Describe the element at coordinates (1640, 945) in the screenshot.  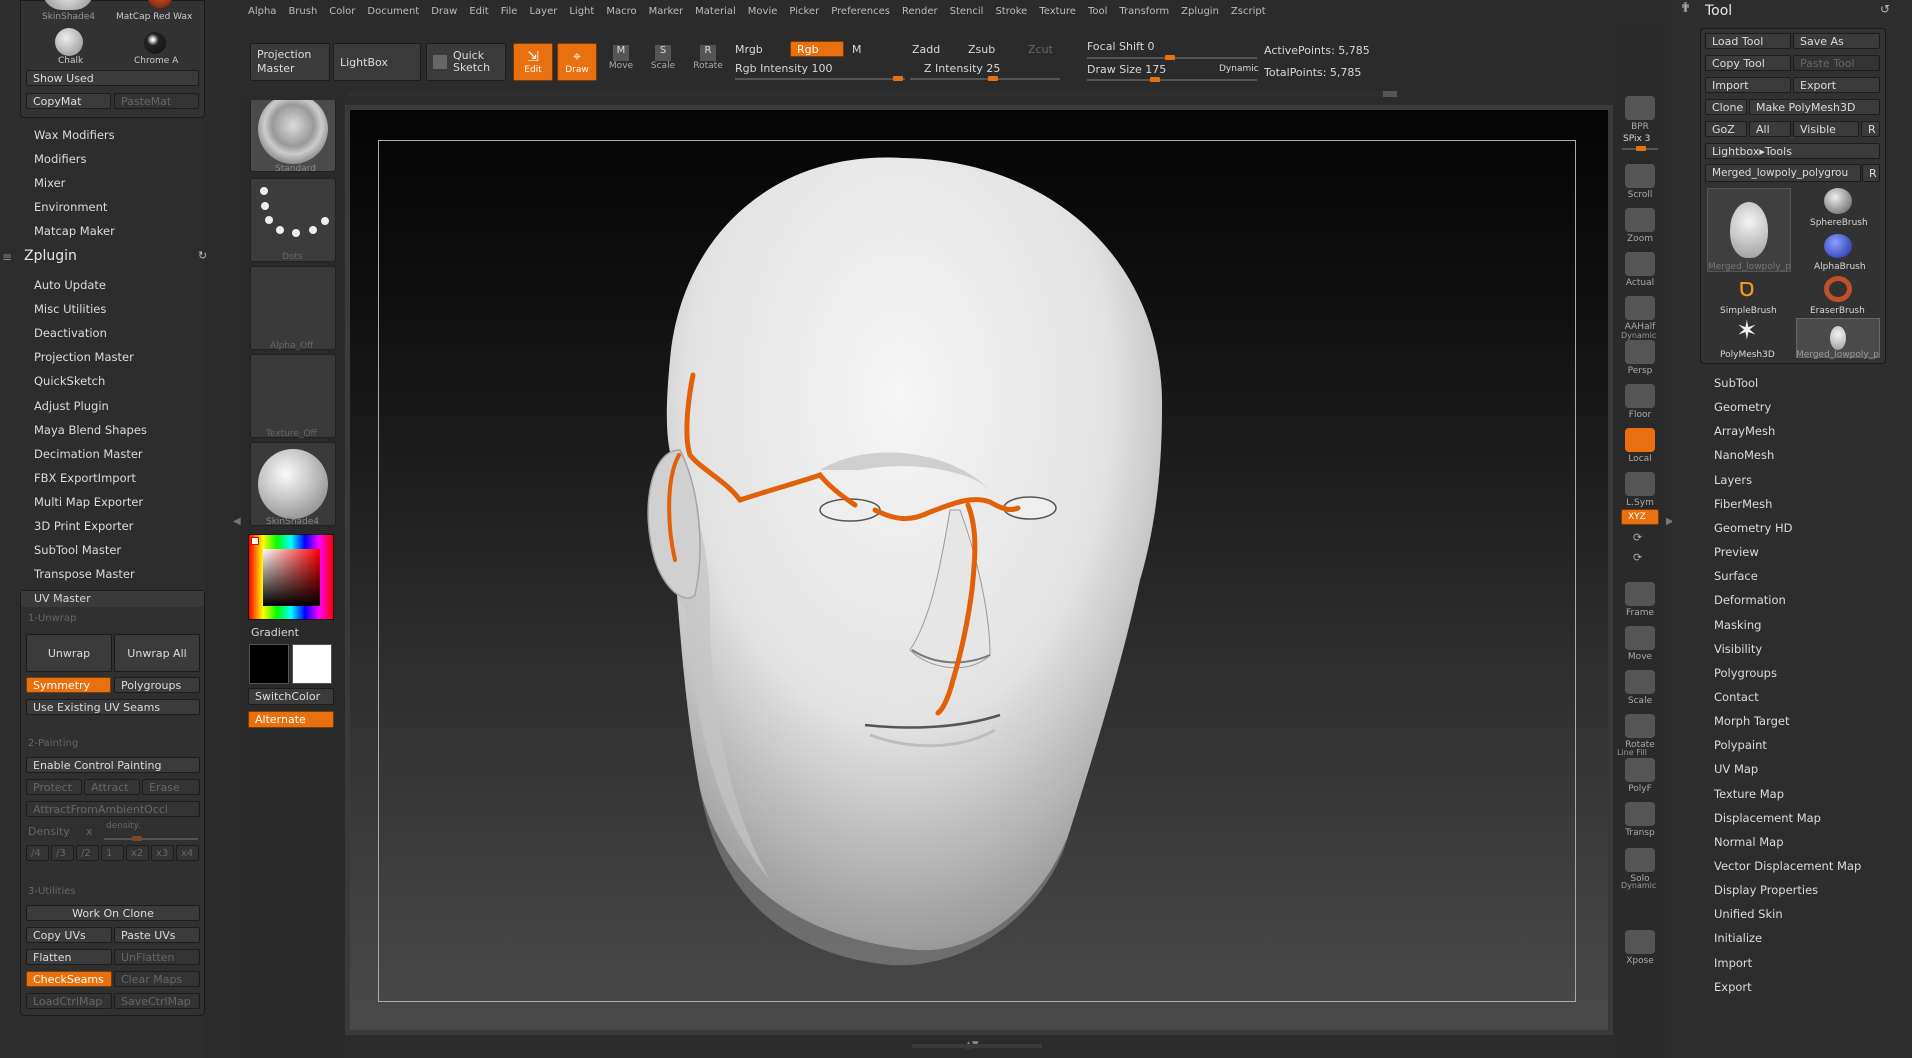
I see `right-shelf-xpose-button: Xpose` at that location.